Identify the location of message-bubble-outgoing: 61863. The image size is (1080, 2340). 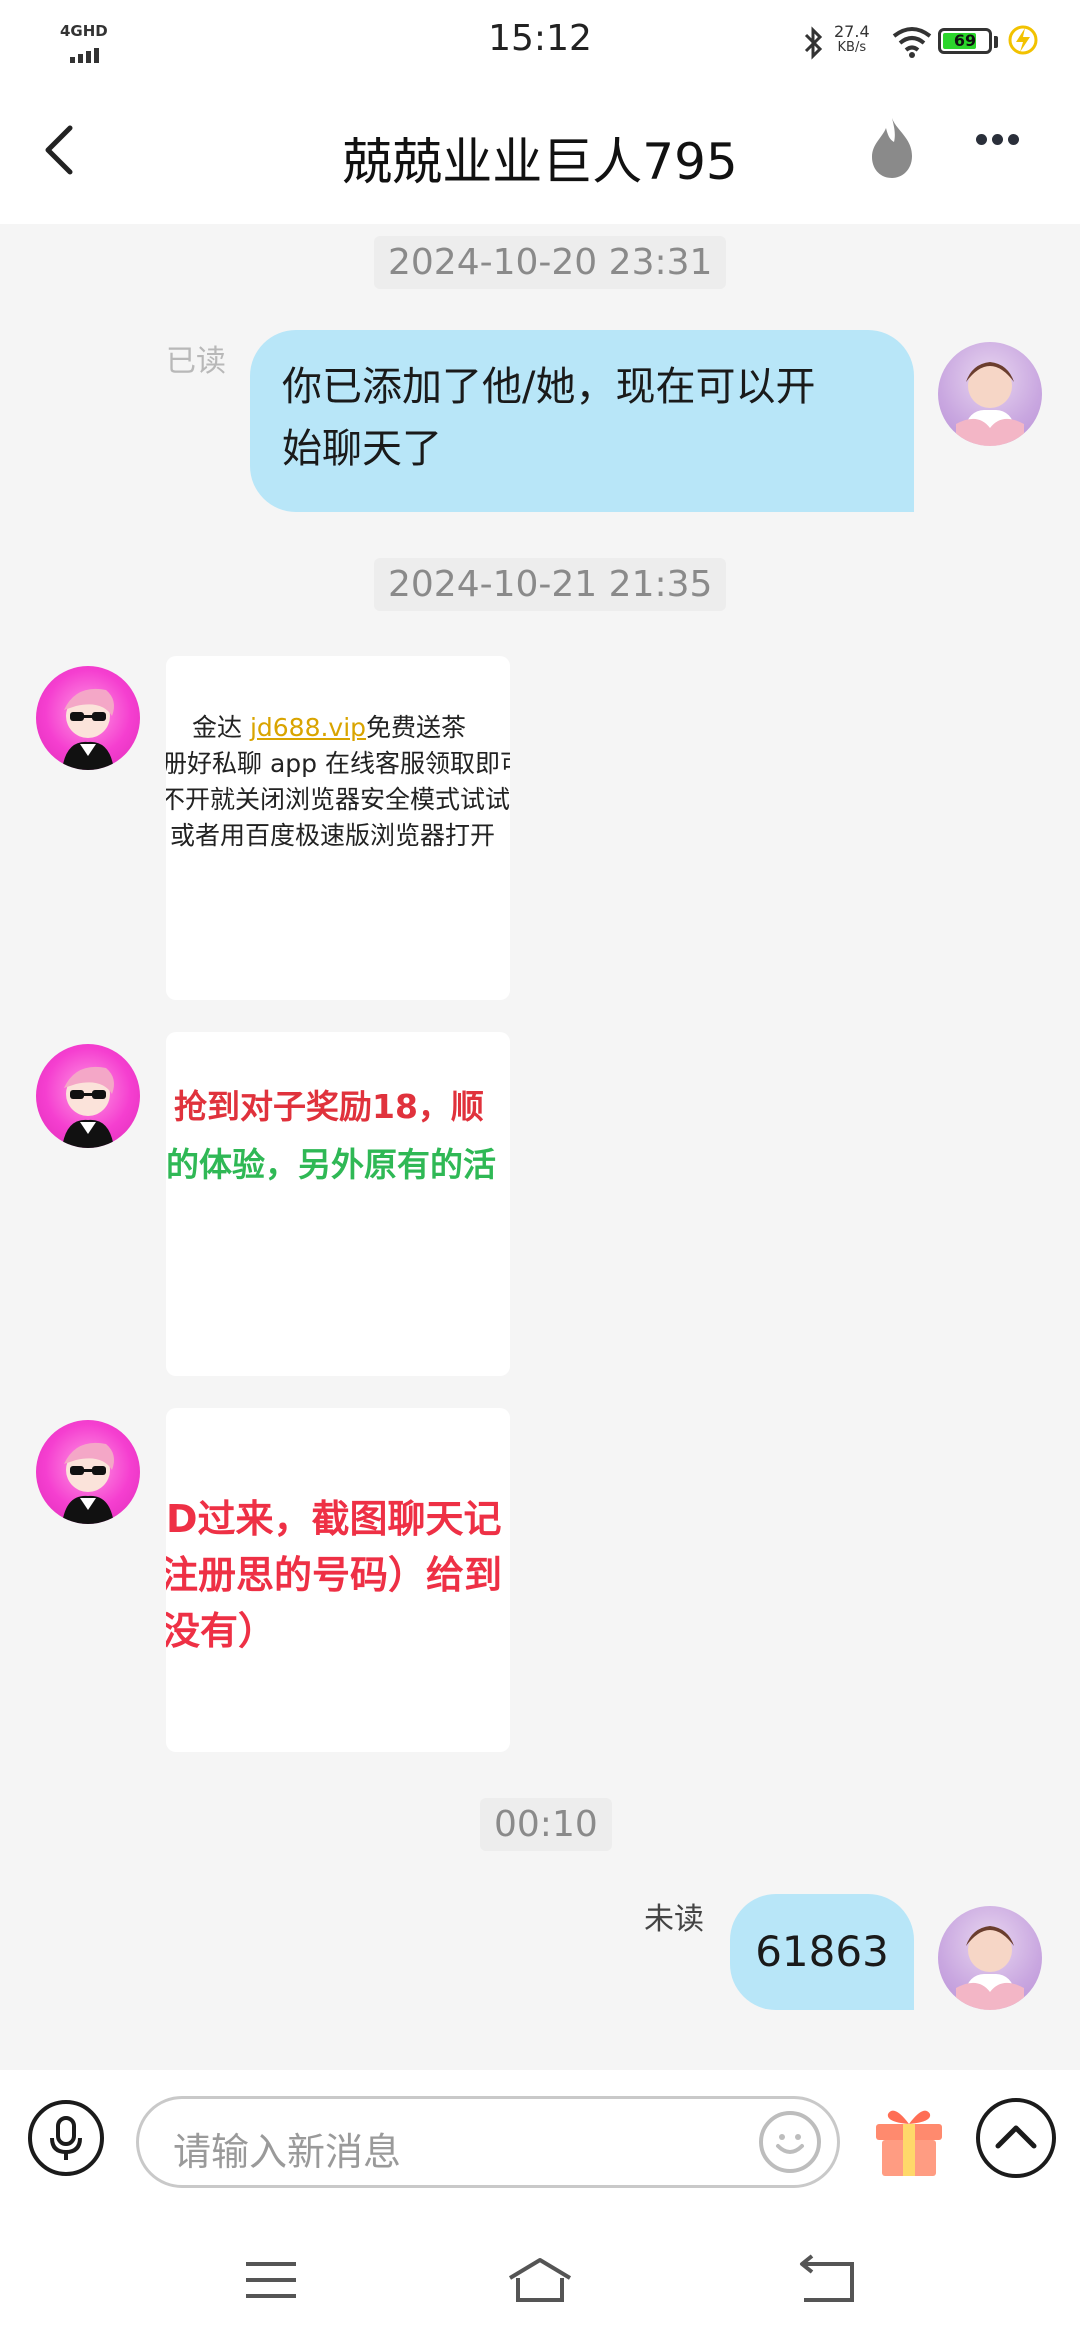
(822, 1952).